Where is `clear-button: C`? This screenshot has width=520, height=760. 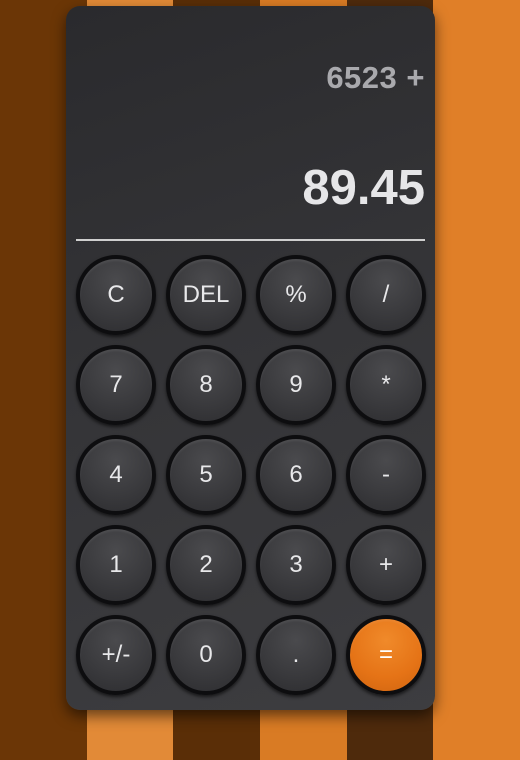
clear-button: C is located at coordinates (116, 295).